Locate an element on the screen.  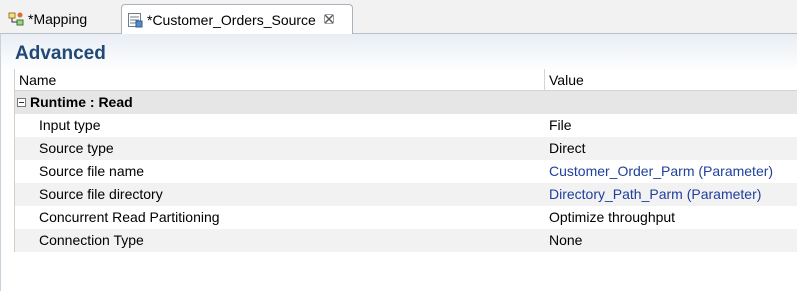
close-icon is located at coordinates (328, 20).